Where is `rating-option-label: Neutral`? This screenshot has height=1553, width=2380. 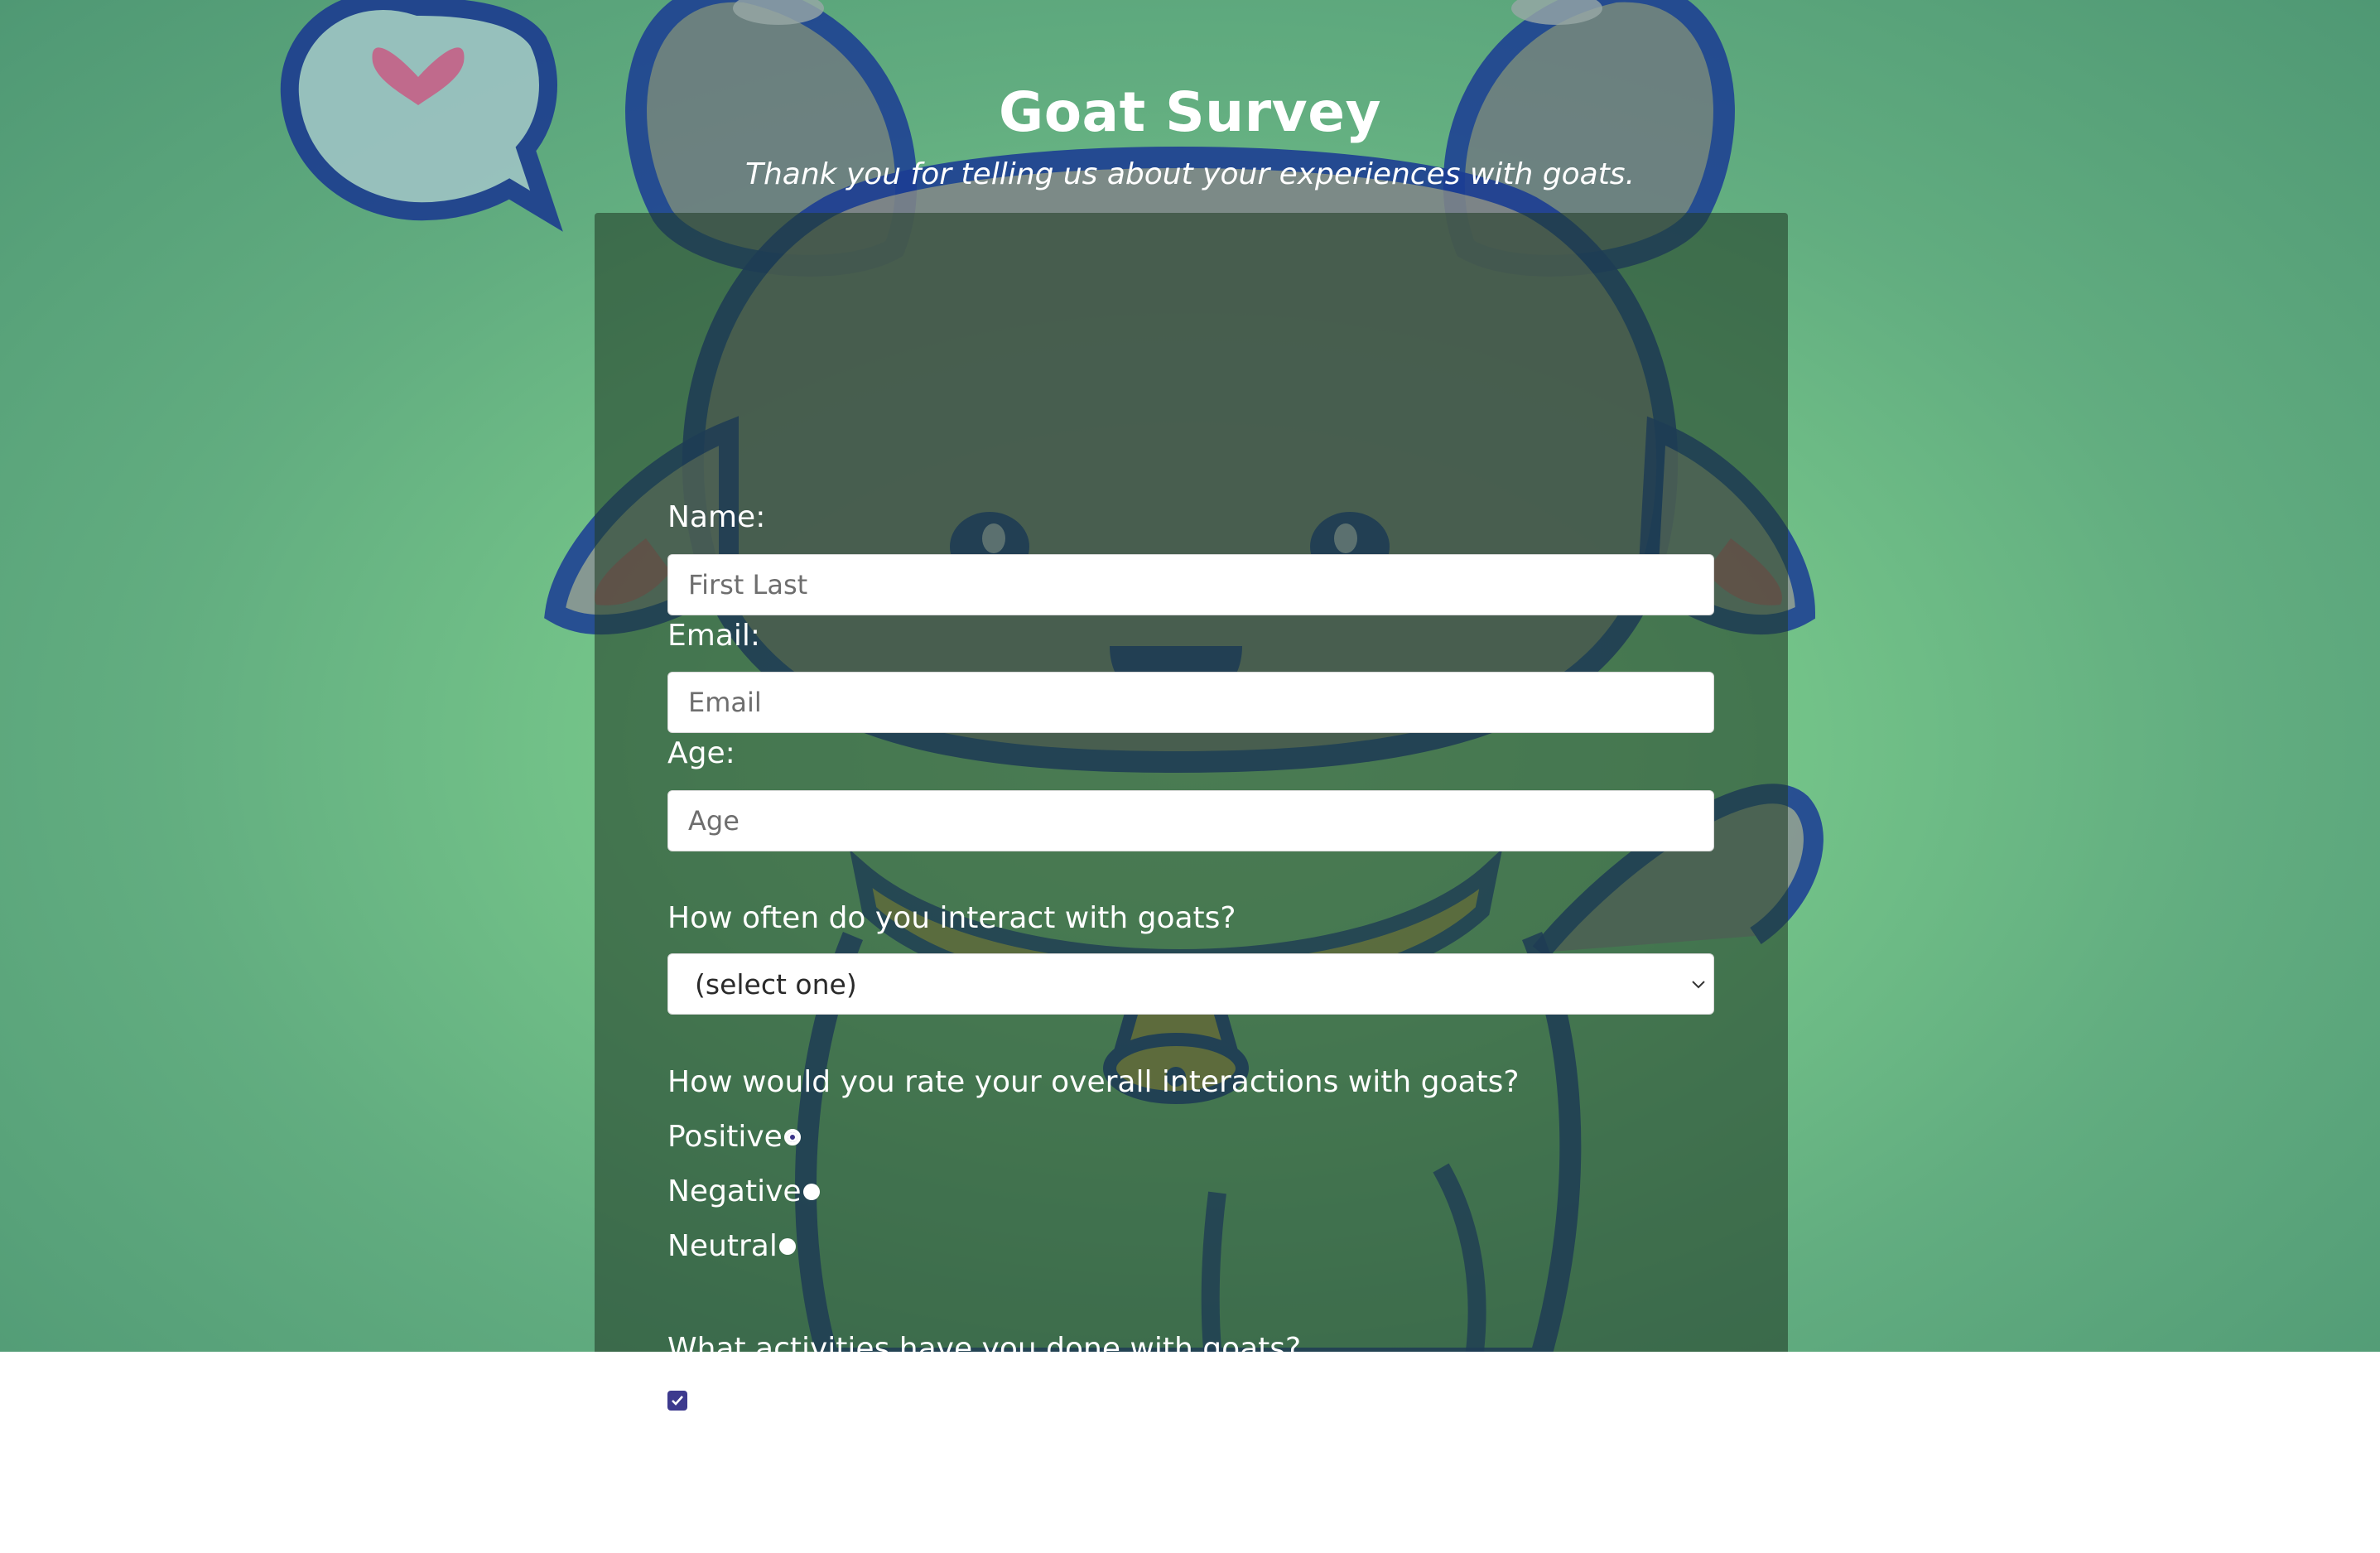 rating-option-label: Neutral is located at coordinates (722, 1246).